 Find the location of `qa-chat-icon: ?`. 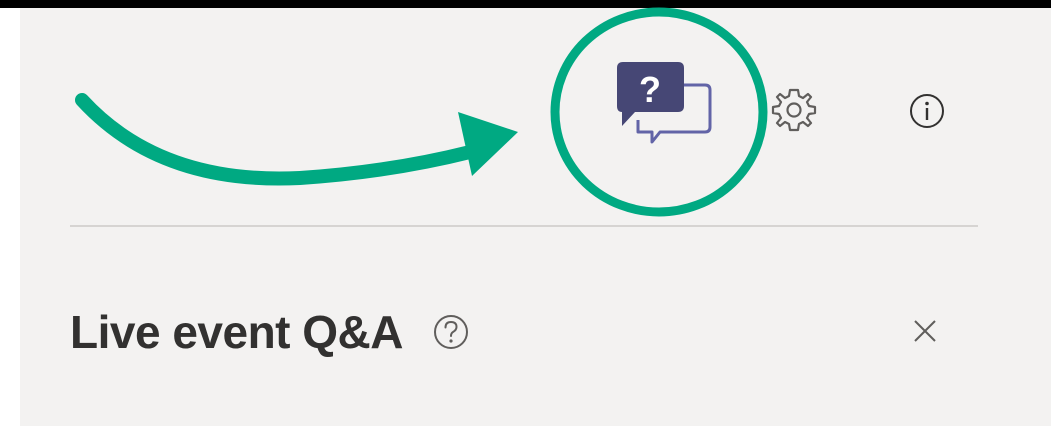

qa-chat-icon: ? is located at coordinates (664, 103).